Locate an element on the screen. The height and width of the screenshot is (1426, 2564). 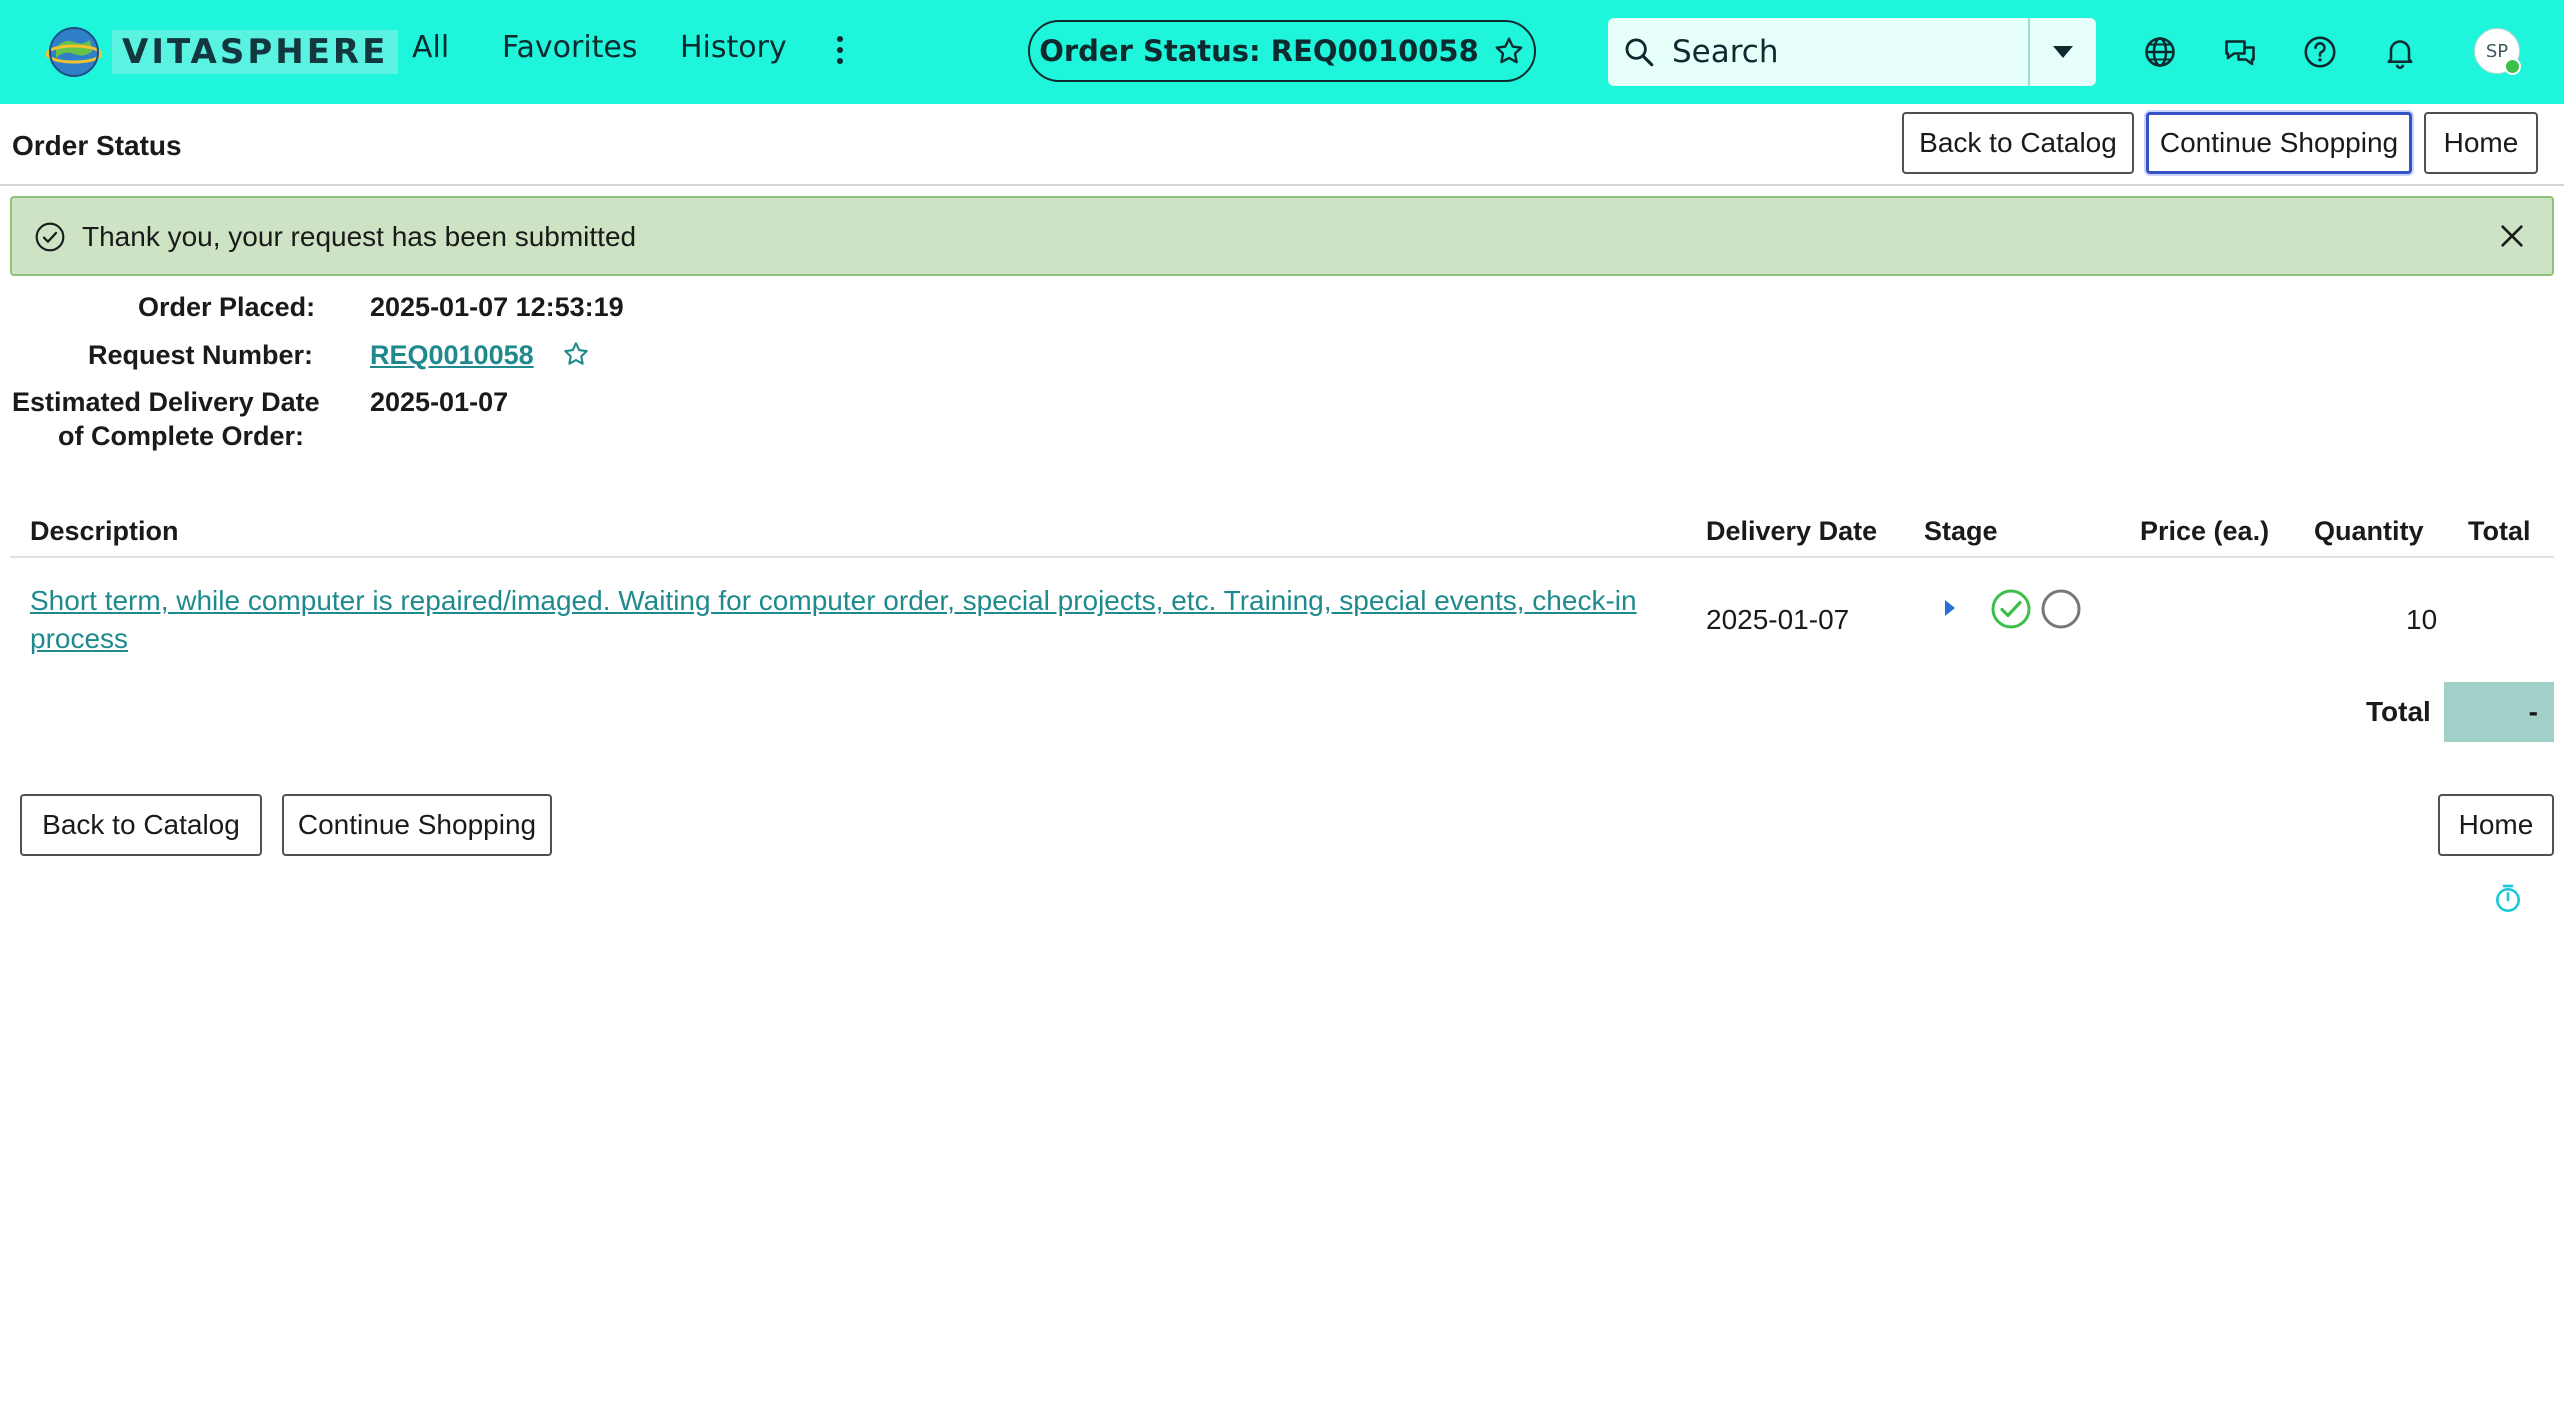
continue-shopping-button: Continue Shopping is located at coordinates (2279, 143).